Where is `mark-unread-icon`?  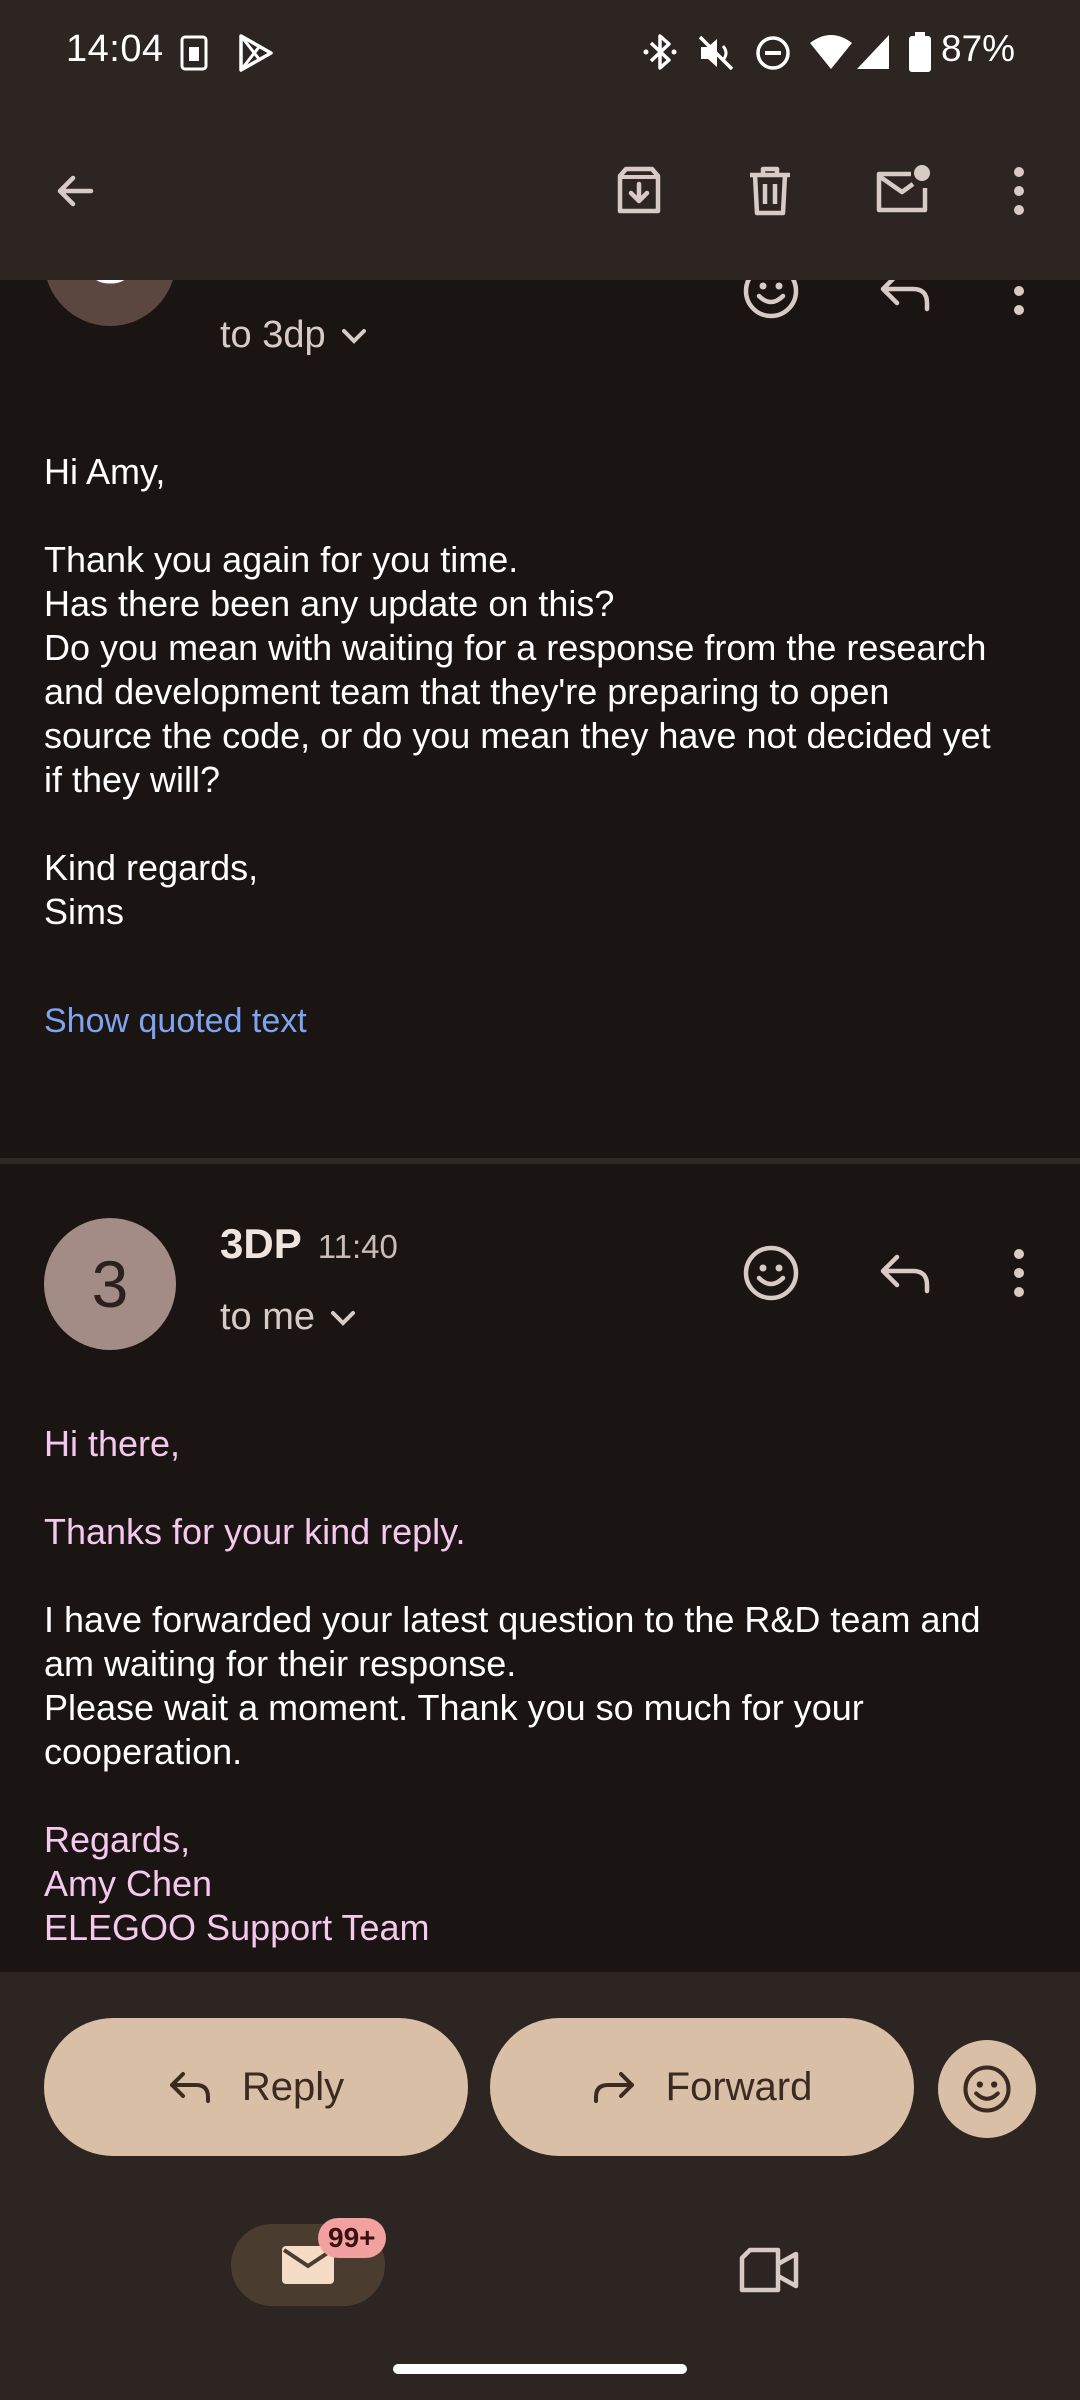 mark-unread-icon is located at coordinates (903, 189).